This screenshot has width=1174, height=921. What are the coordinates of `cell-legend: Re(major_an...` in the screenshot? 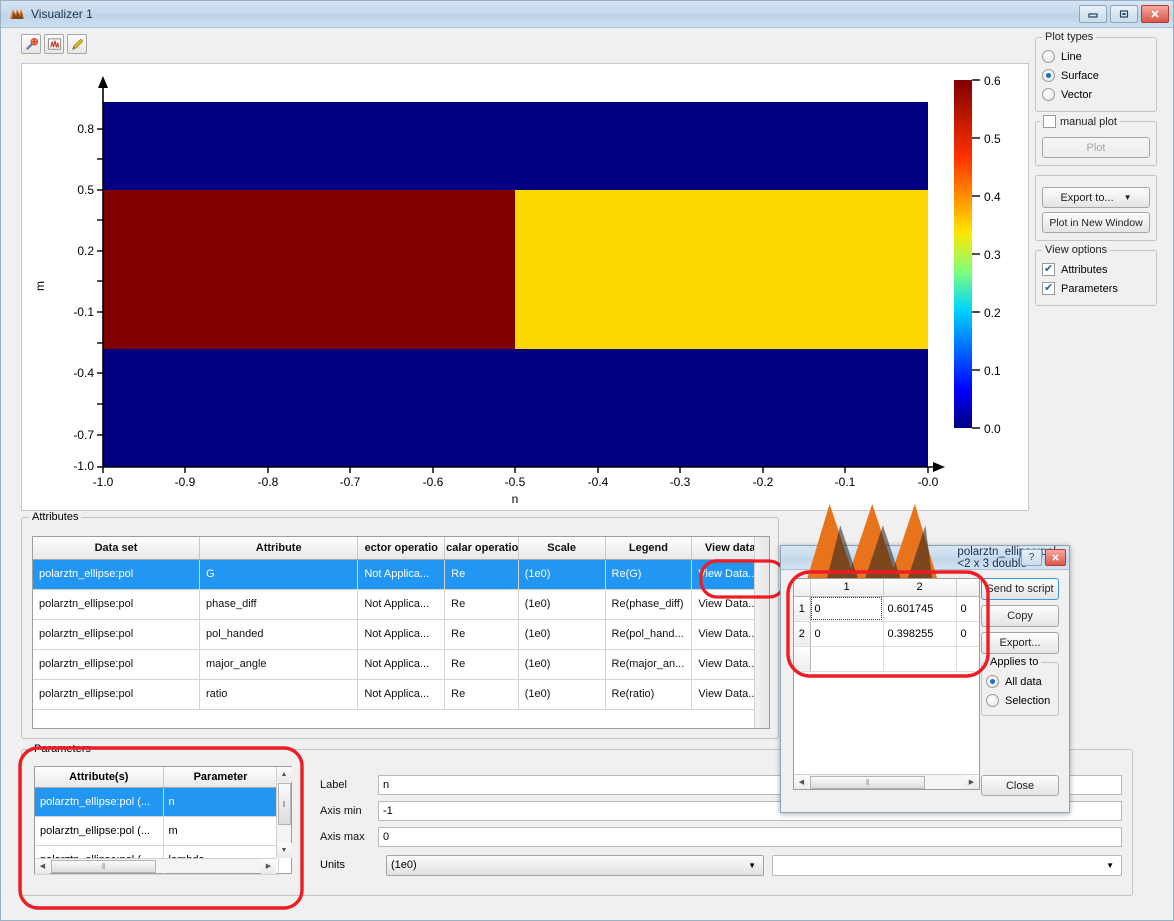 It's located at (649, 664).